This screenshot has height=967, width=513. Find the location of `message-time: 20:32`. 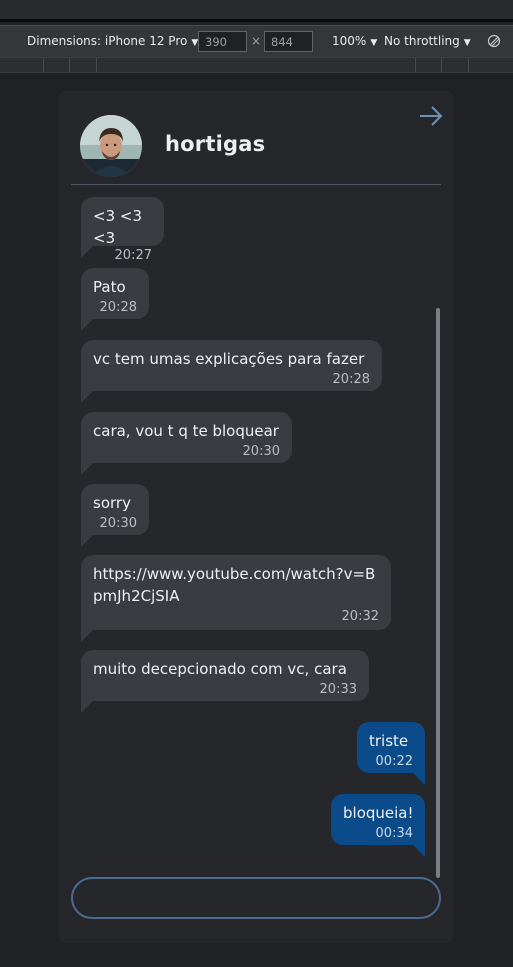

message-time: 20:32 is located at coordinates (360, 616).